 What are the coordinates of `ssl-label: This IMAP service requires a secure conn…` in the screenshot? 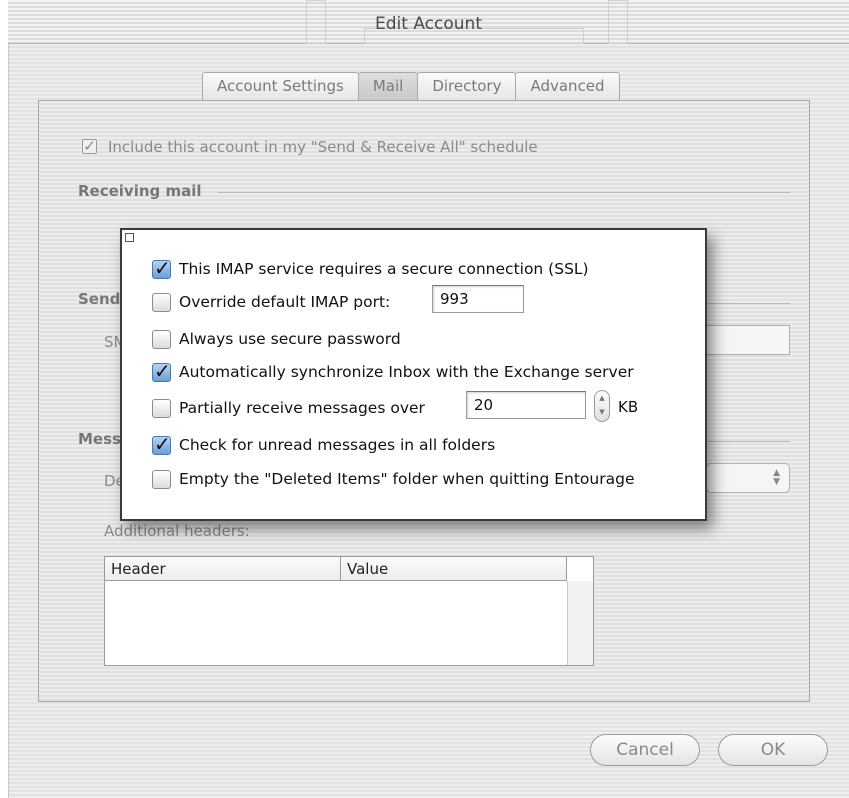 It's located at (384, 269).